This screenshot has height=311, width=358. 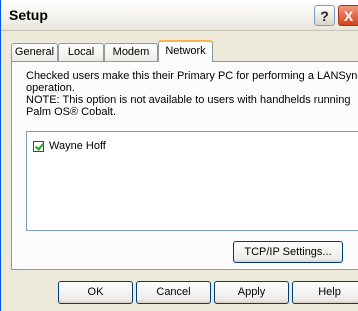 What do you see at coordinates (173, 292) in the screenshot?
I see `cancel-button: Cancel` at bounding box center [173, 292].